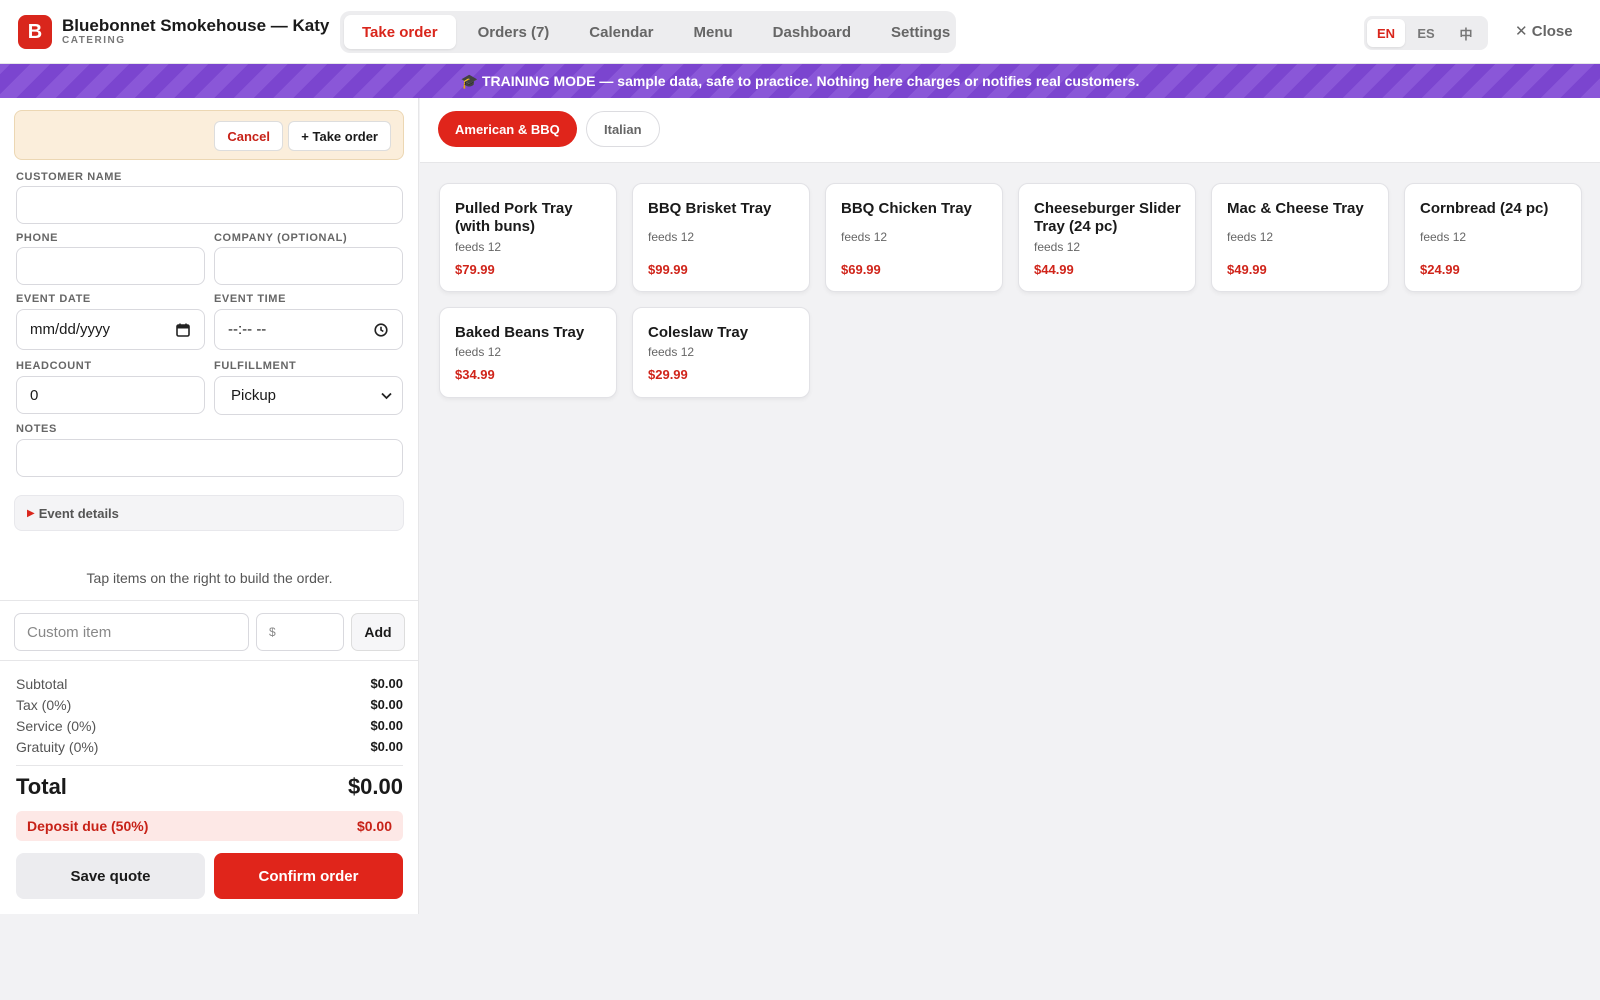 The height and width of the screenshot is (1000, 1600). Describe the element at coordinates (812, 32) in the screenshot. I see `tab-dashboard: Dashboard` at that location.